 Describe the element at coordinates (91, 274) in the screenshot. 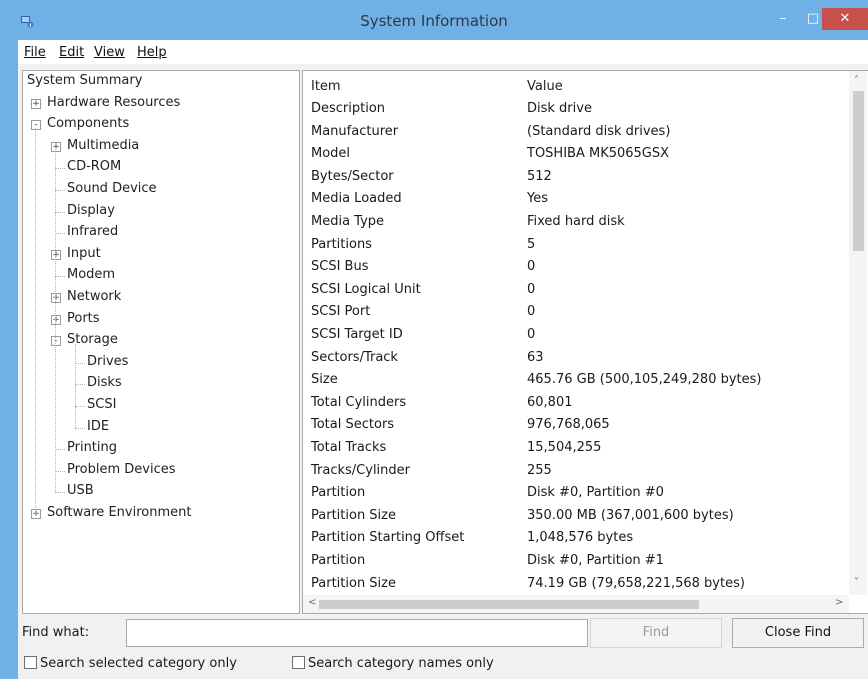

I see `tree-item: Modem` at that location.